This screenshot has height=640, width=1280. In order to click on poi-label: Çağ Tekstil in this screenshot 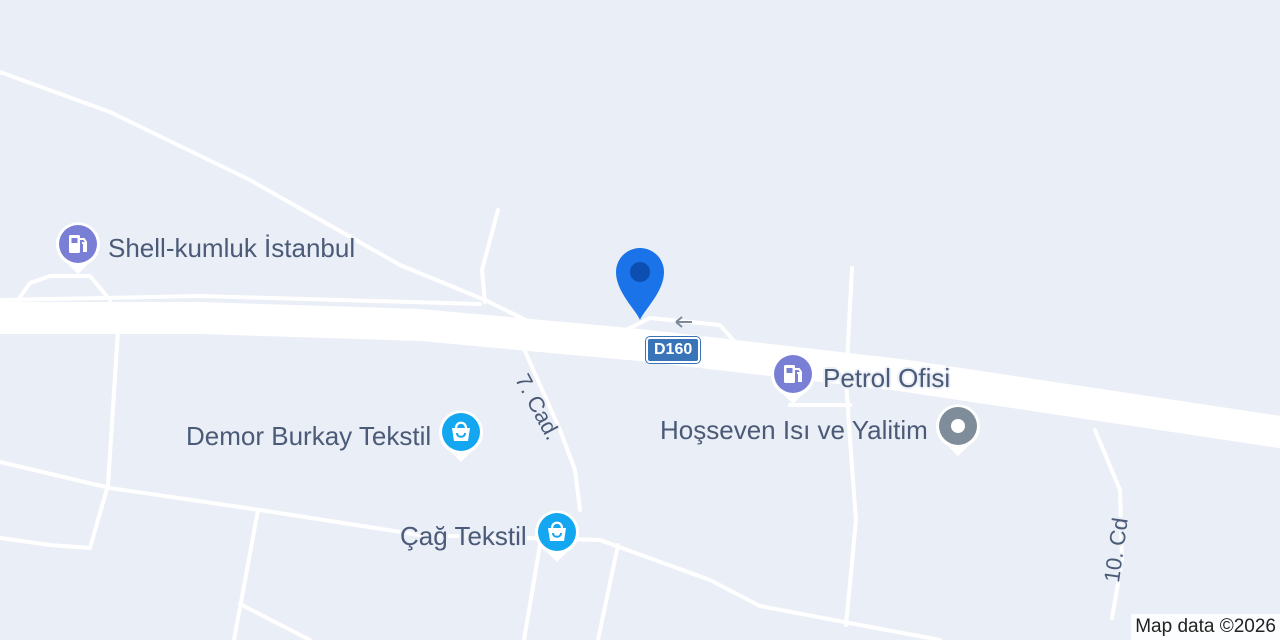, I will do `click(463, 535)`.